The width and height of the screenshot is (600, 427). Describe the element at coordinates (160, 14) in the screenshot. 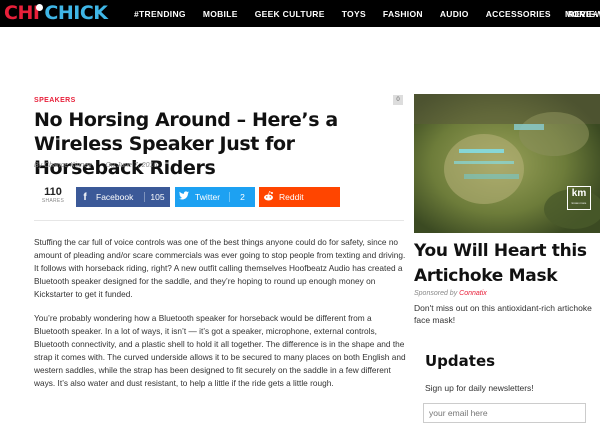

I see `nav-item-trending: #TRENDING` at that location.